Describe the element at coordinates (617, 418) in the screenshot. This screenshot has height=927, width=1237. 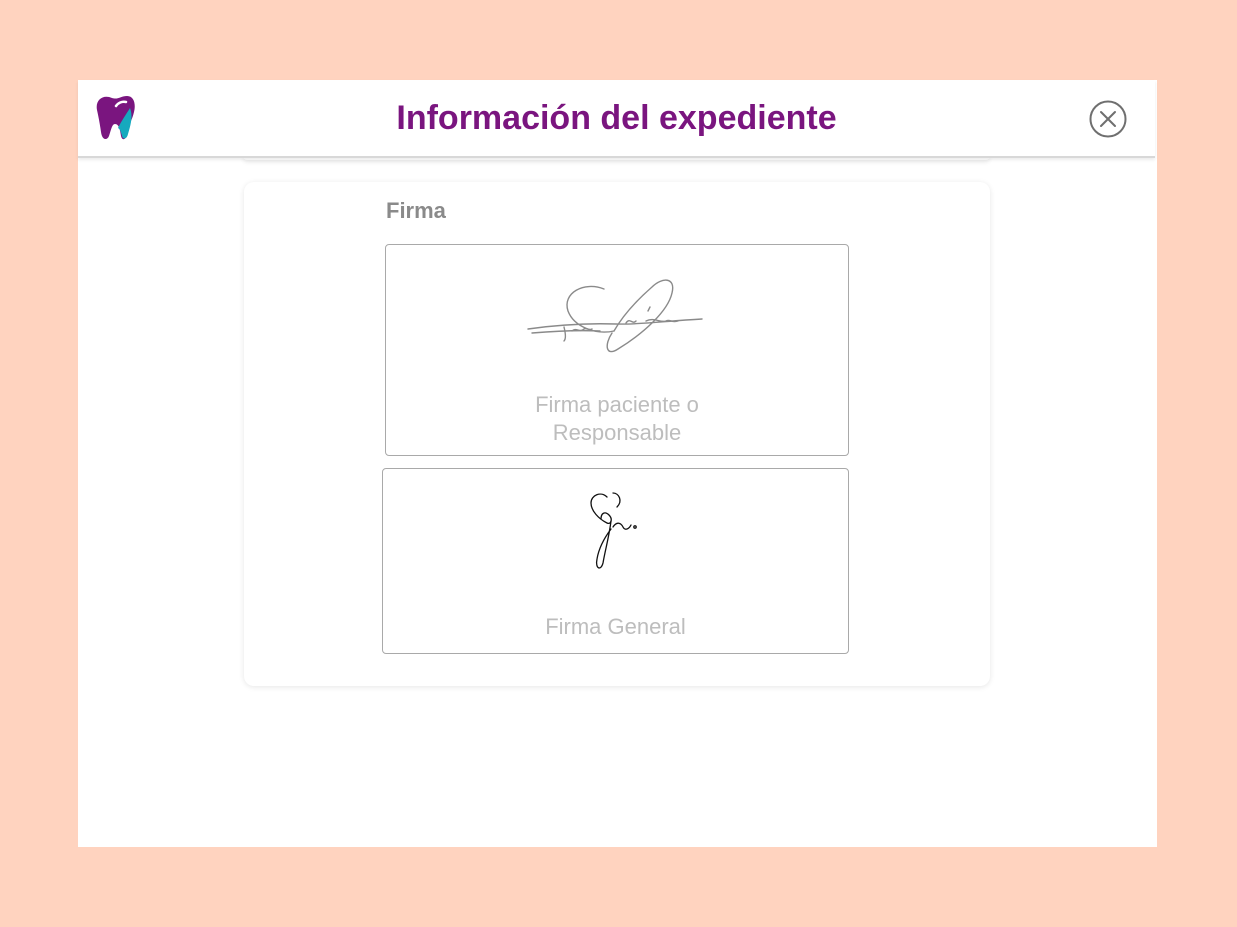
I see `signature-caption-patient: Firma paciente o Responsable` at that location.